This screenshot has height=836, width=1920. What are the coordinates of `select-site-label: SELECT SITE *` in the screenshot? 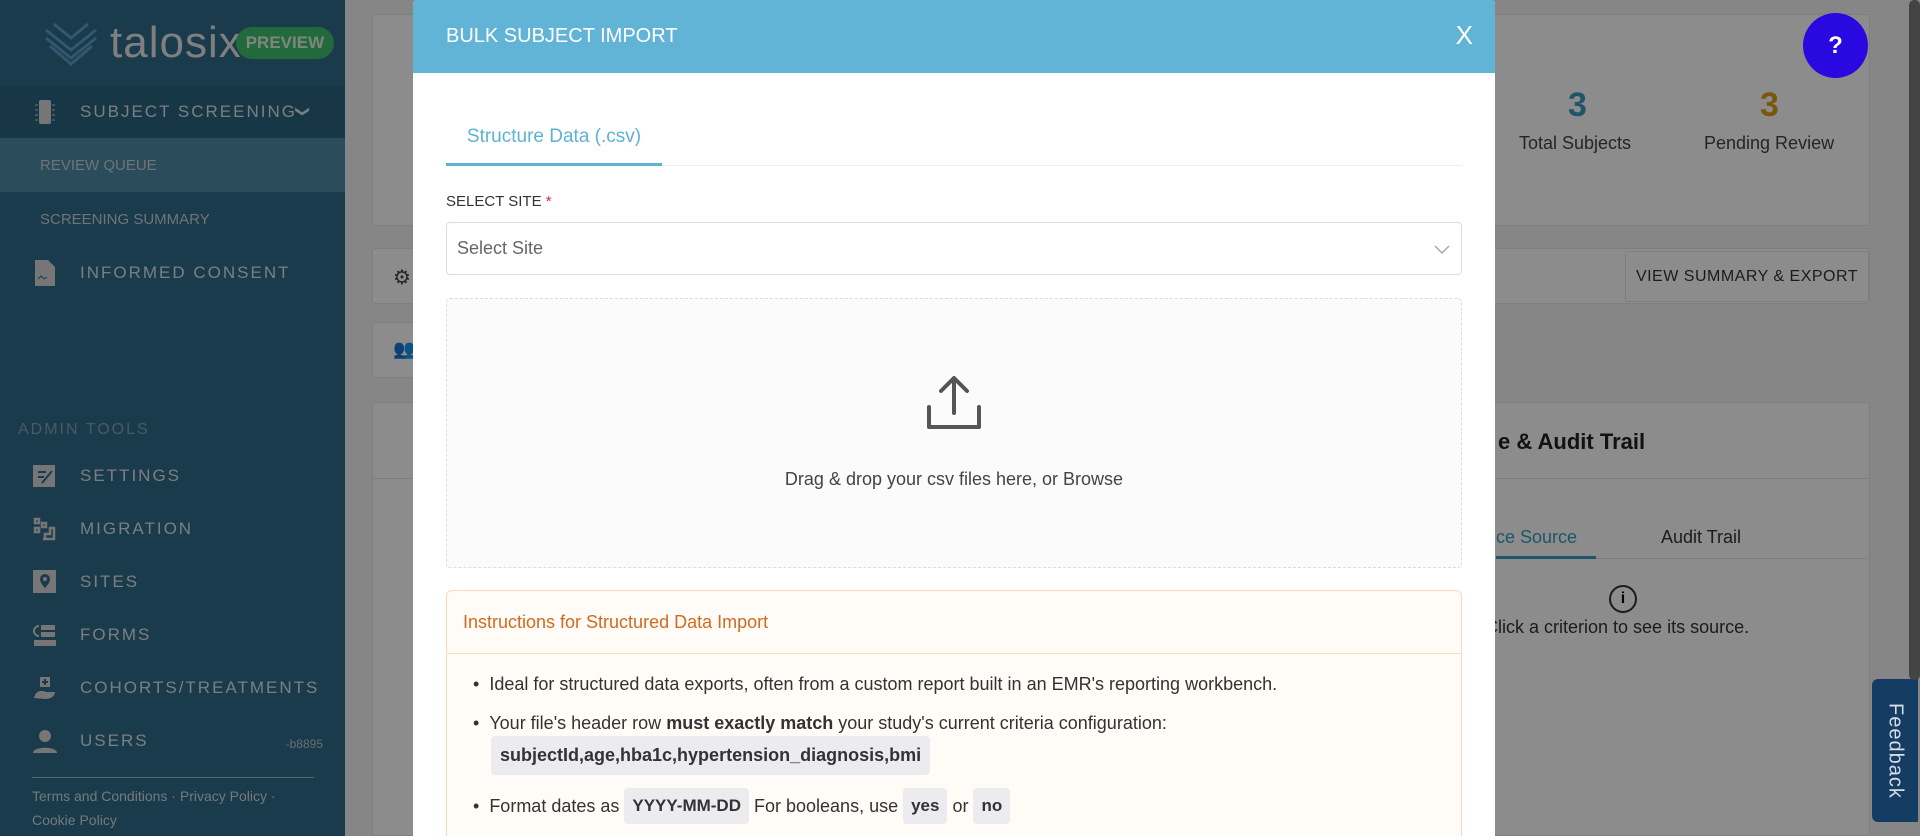 It's located at (499, 201).